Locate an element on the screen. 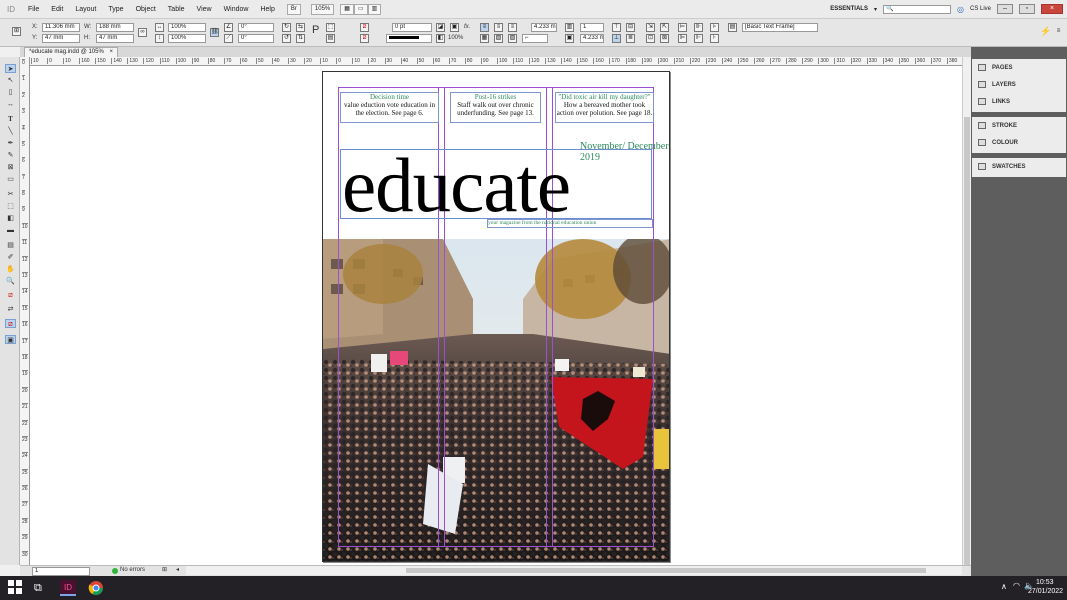 The image size is (1067, 600). vertical-justify-bottom-icon: ⊥ is located at coordinates (616, 38).